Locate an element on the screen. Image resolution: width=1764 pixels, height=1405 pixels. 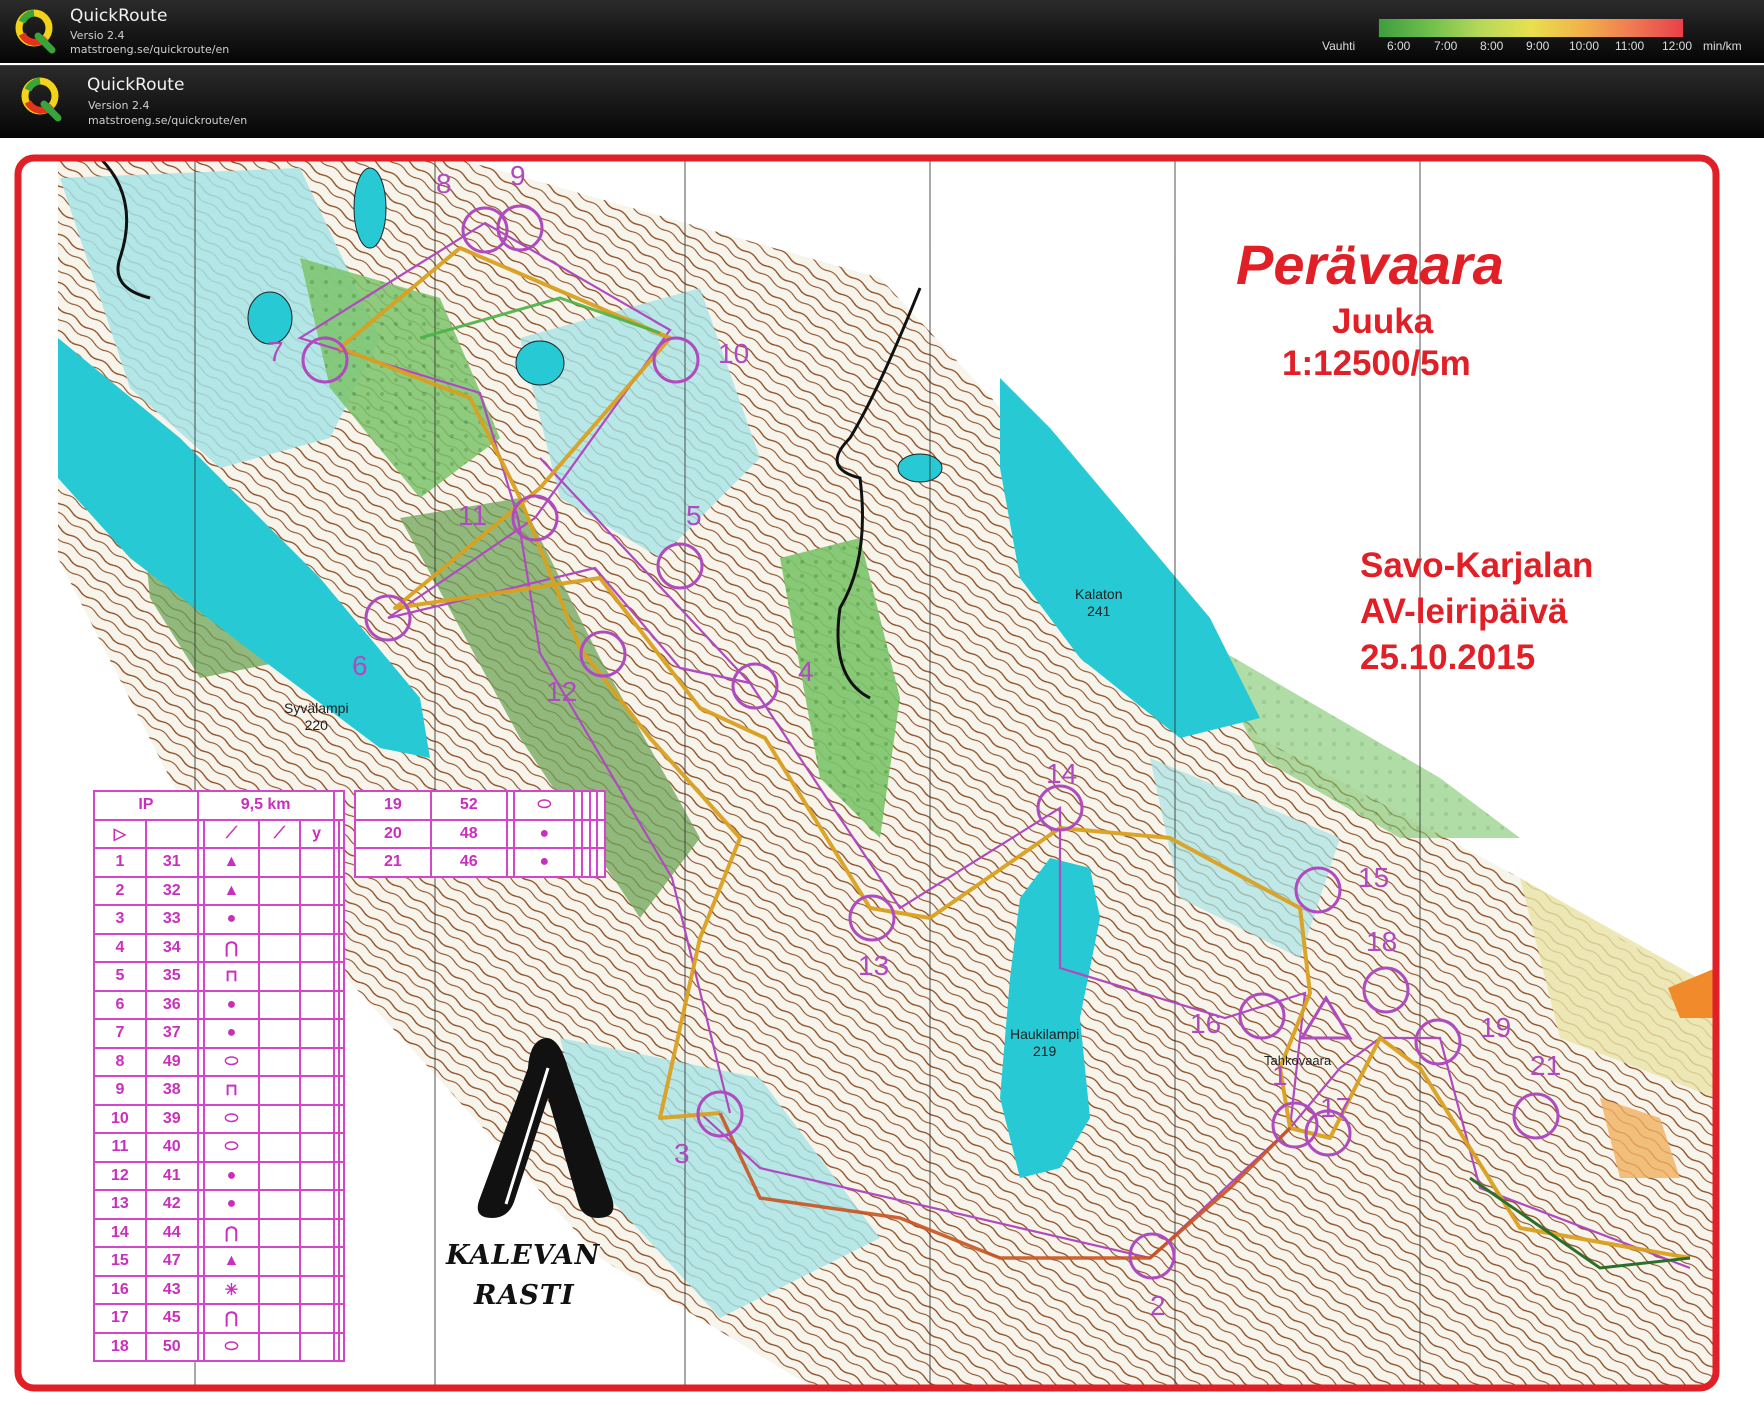
description-row: 21 46 ● is located at coordinates (480, 862).